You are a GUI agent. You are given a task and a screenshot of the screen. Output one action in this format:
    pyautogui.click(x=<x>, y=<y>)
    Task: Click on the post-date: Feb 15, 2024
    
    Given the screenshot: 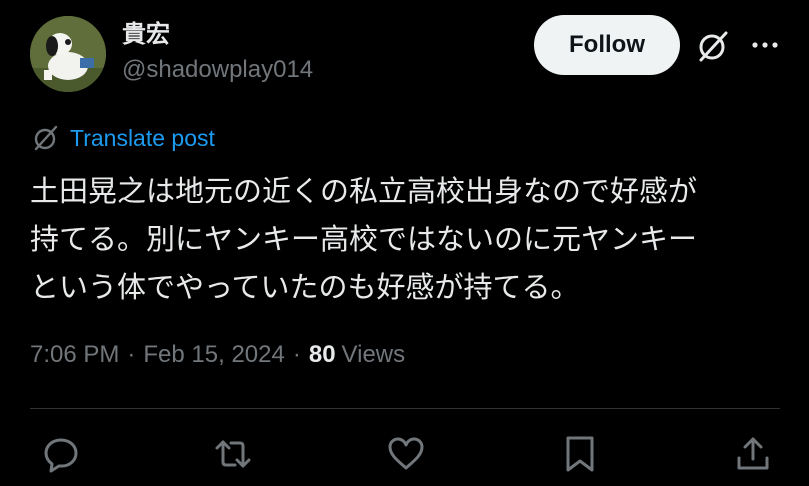 What is the action you would take?
    pyautogui.click(x=213, y=355)
    